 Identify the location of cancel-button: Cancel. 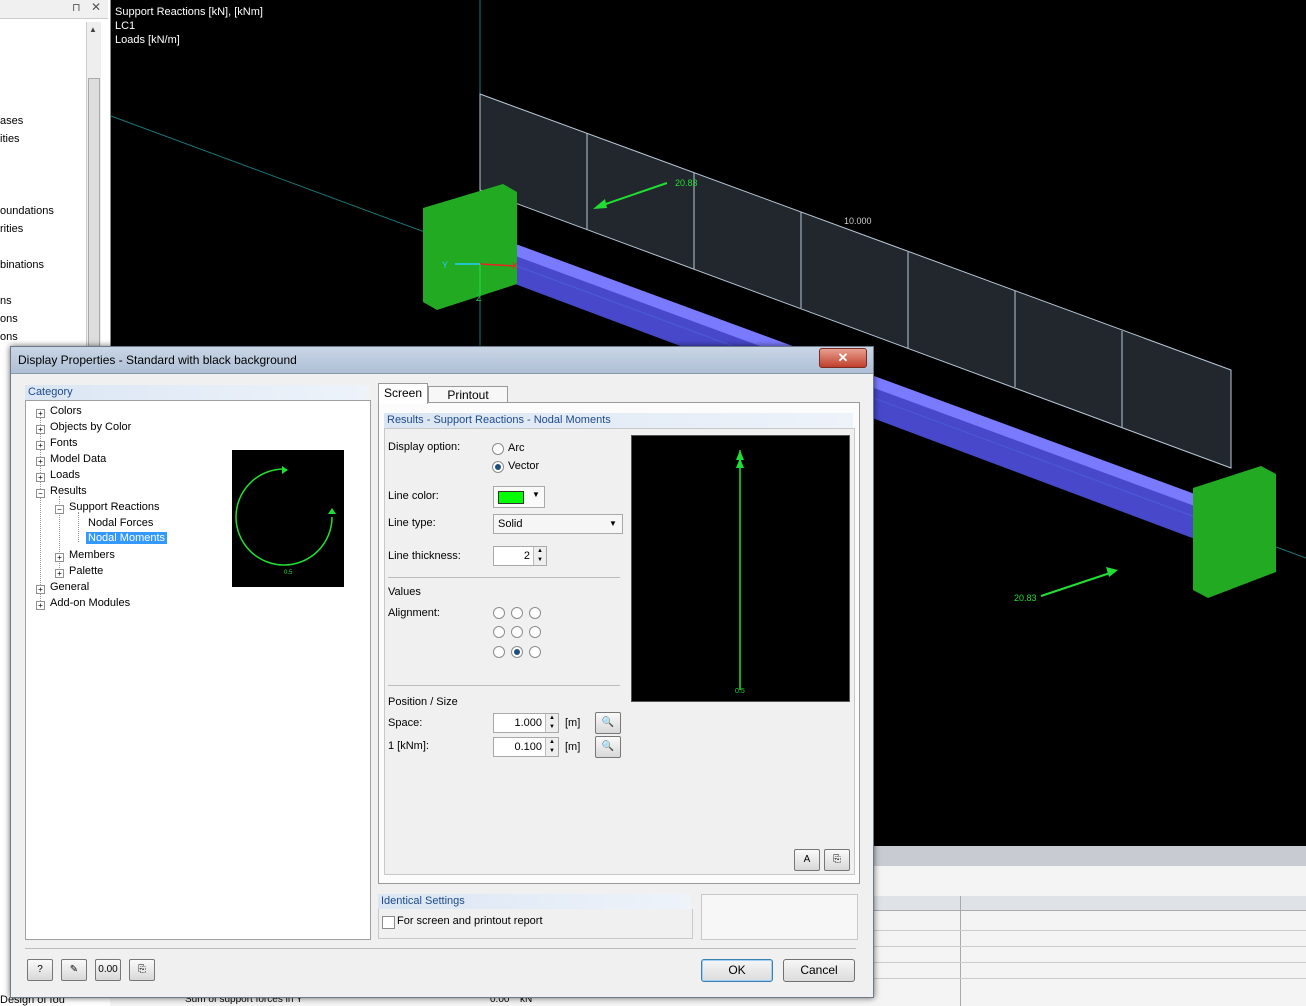
(819, 970).